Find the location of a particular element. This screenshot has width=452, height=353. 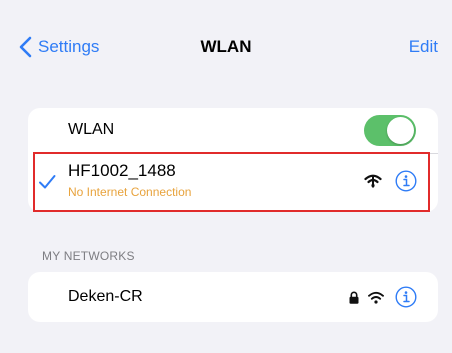

network-name: Deken-CR is located at coordinates (105, 296).